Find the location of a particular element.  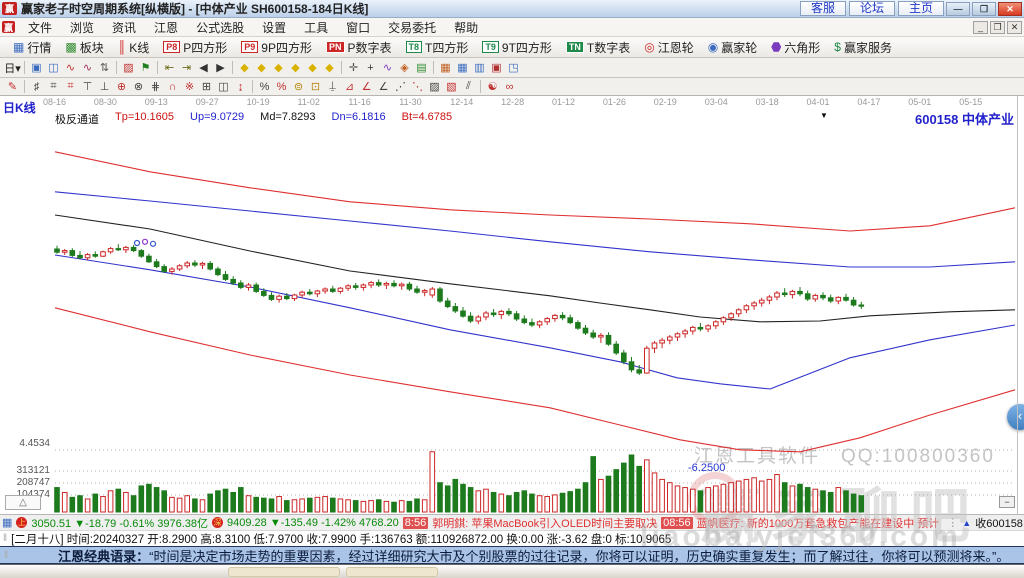

menu-item-江恩: 江恩 is located at coordinates (166, 27).